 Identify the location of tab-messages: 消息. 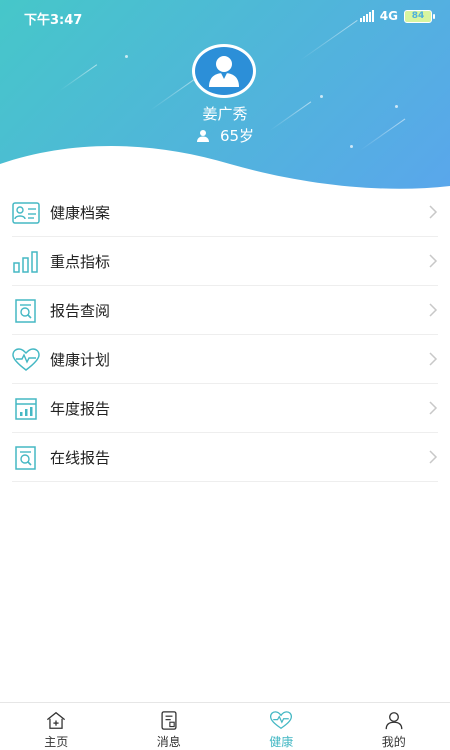
(169, 726).